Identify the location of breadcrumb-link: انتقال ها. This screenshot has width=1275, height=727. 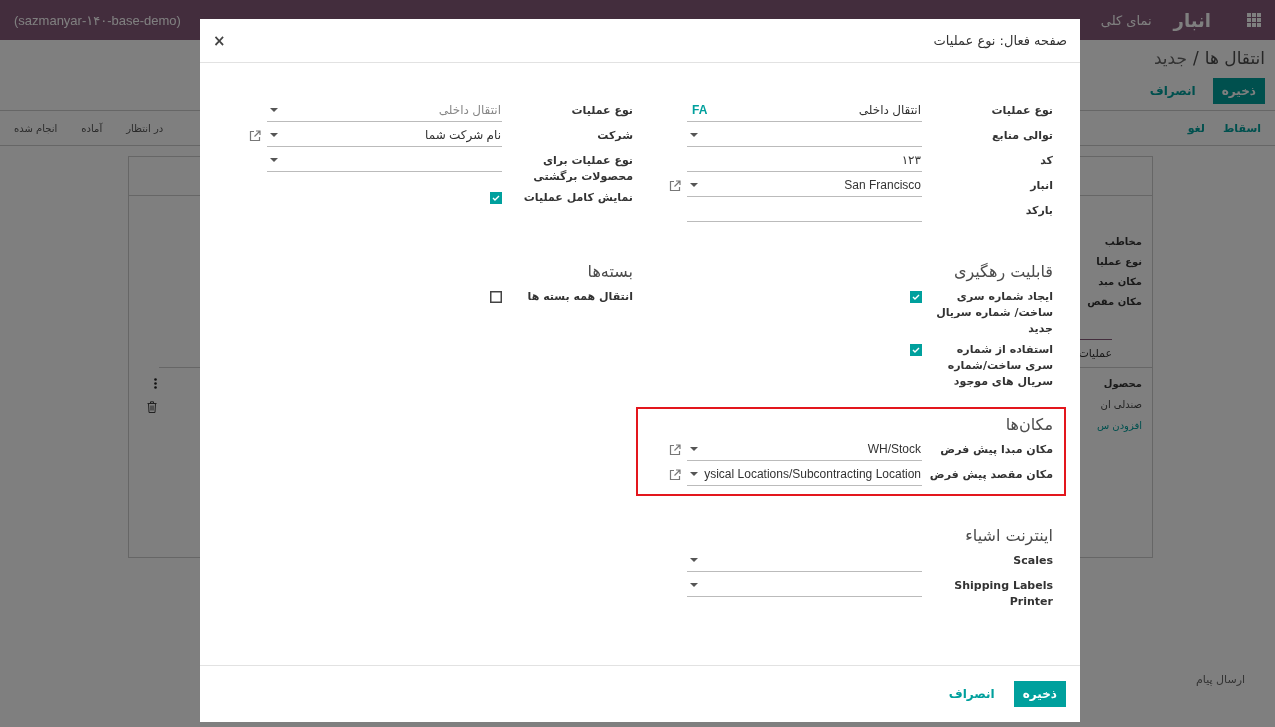
(1234, 58).